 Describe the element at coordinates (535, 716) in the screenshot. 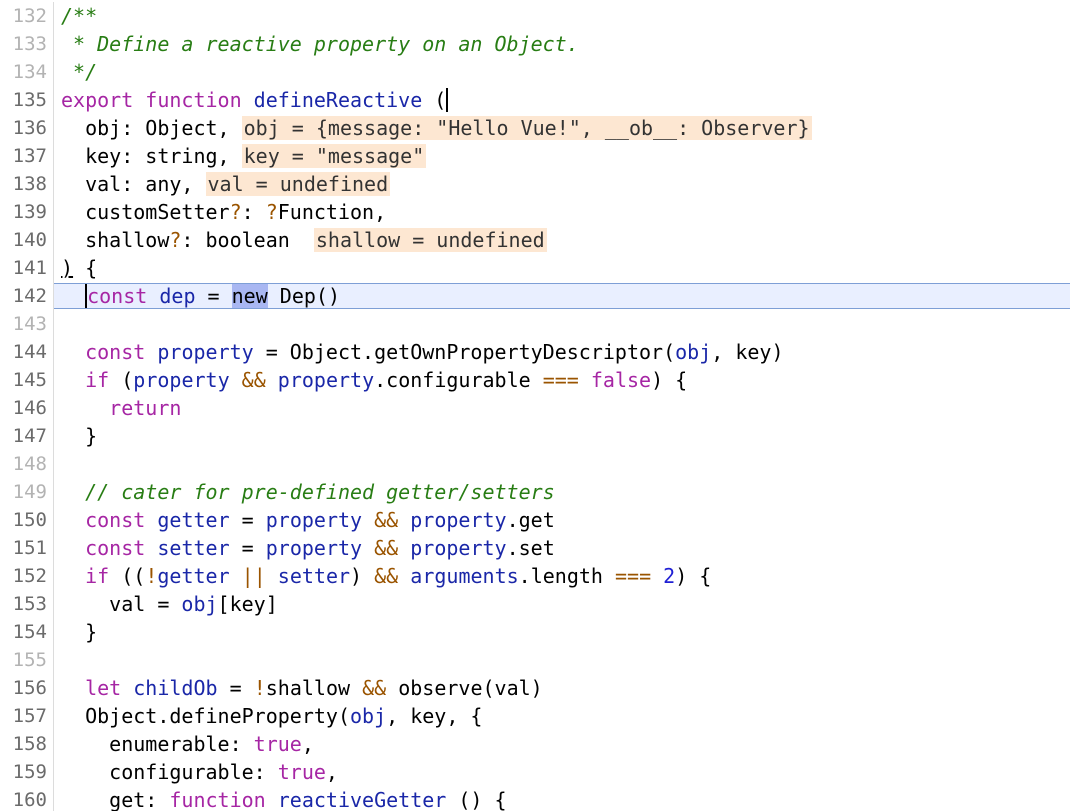

I see `code-line: 157 Object.defineProperty(obj, key, {` at that location.